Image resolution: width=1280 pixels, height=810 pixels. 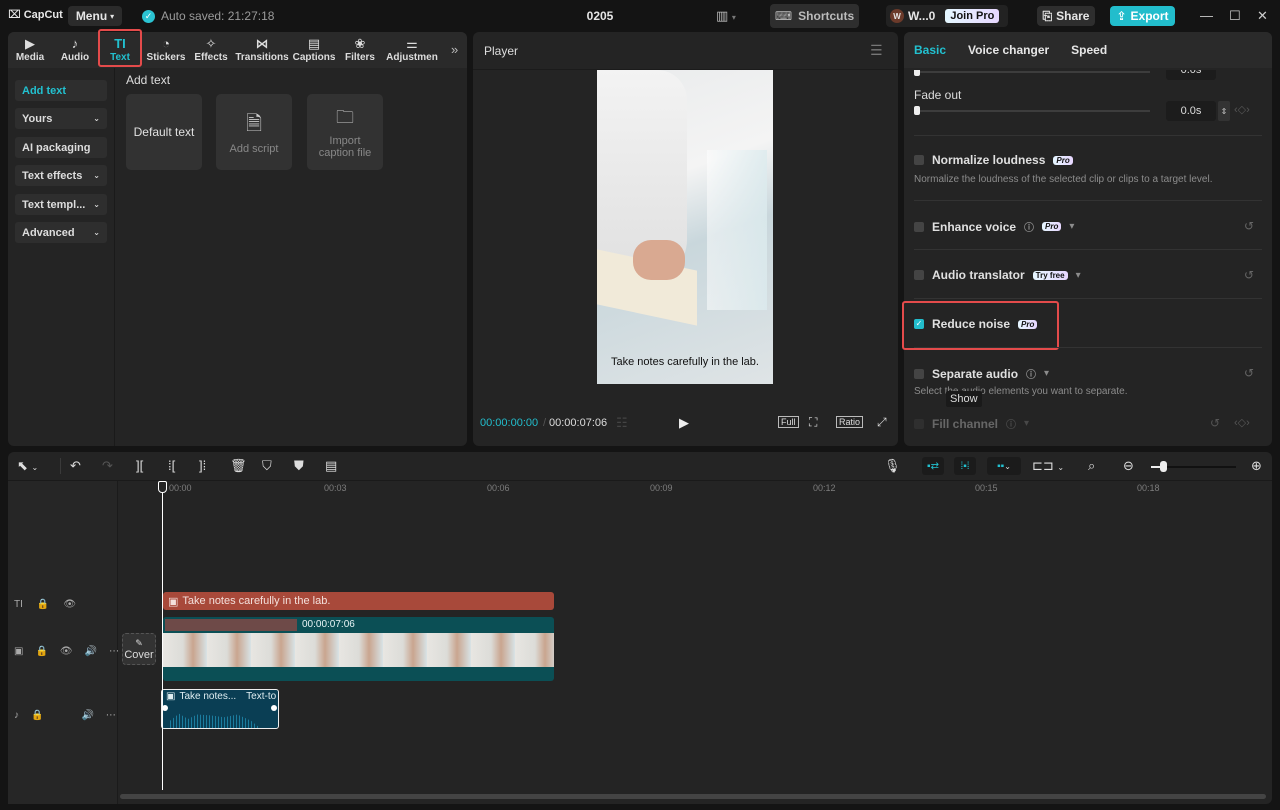 What do you see at coordinates (61, 90) in the screenshot?
I see `sidebar-item-add-text: Add text` at bounding box center [61, 90].